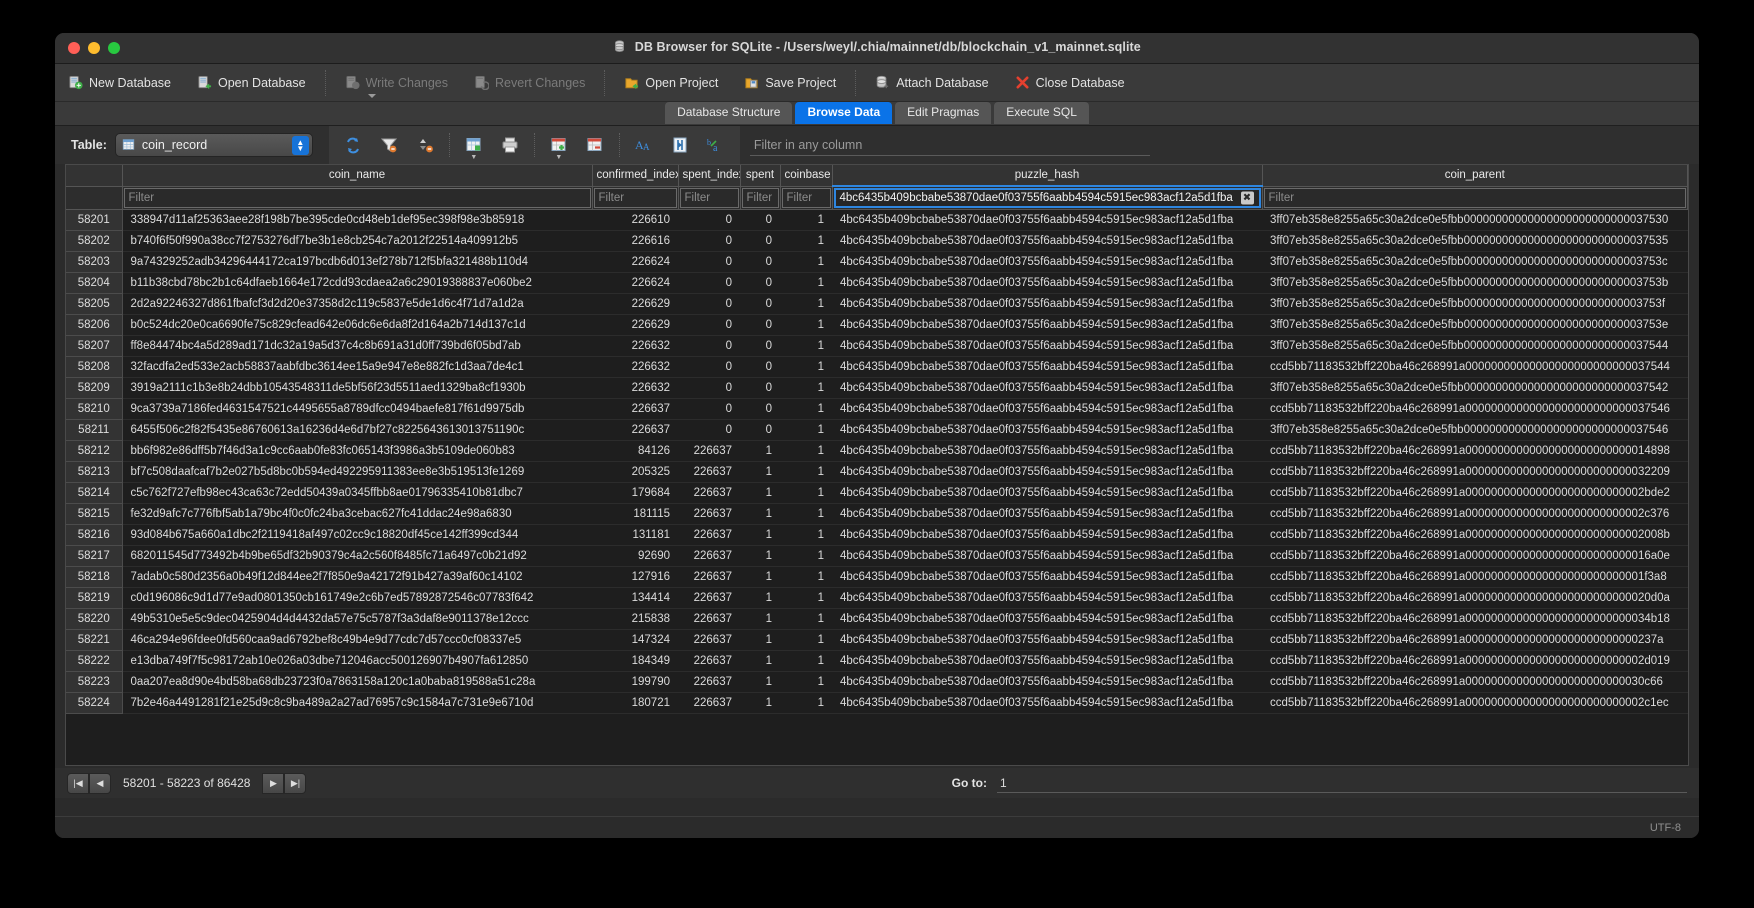 The height and width of the screenshot is (908, 1754). I want to click on write-changes-button: Write Changes, so click(396, 83).